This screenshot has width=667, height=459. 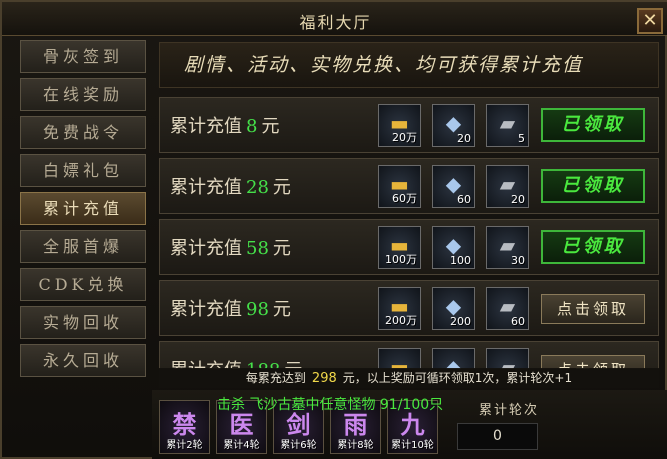 I want to click on crystal-icon: ◆, so click(x=453, y=362).